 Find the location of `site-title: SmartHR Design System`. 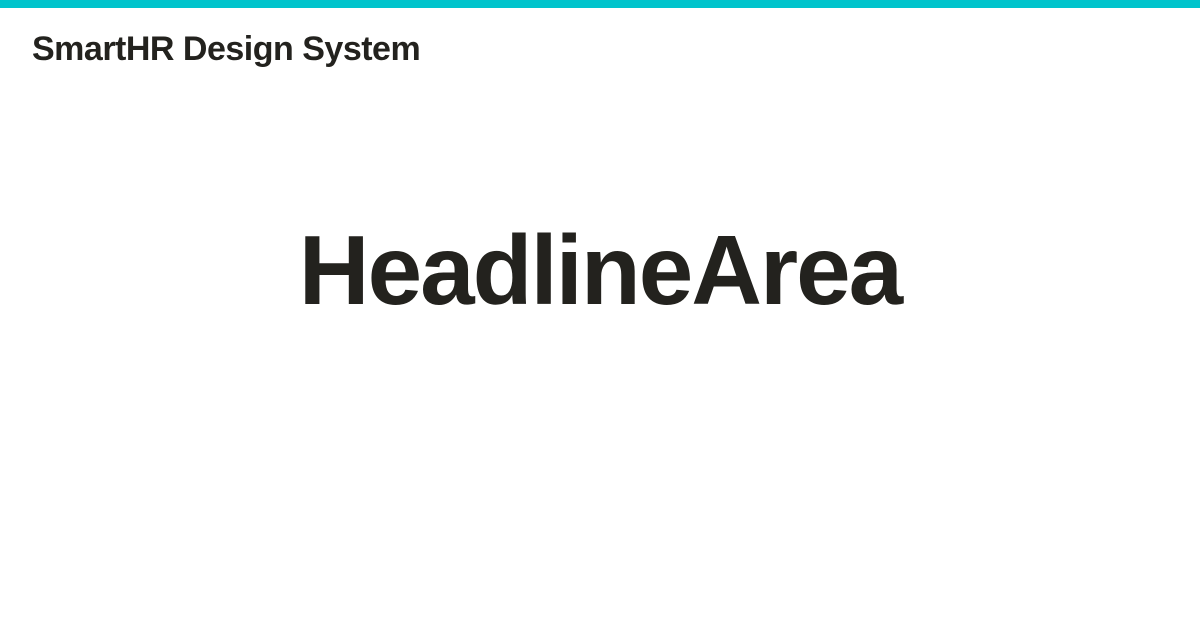

site-title: SmartHR Design System is located at coordinates (226, 49).